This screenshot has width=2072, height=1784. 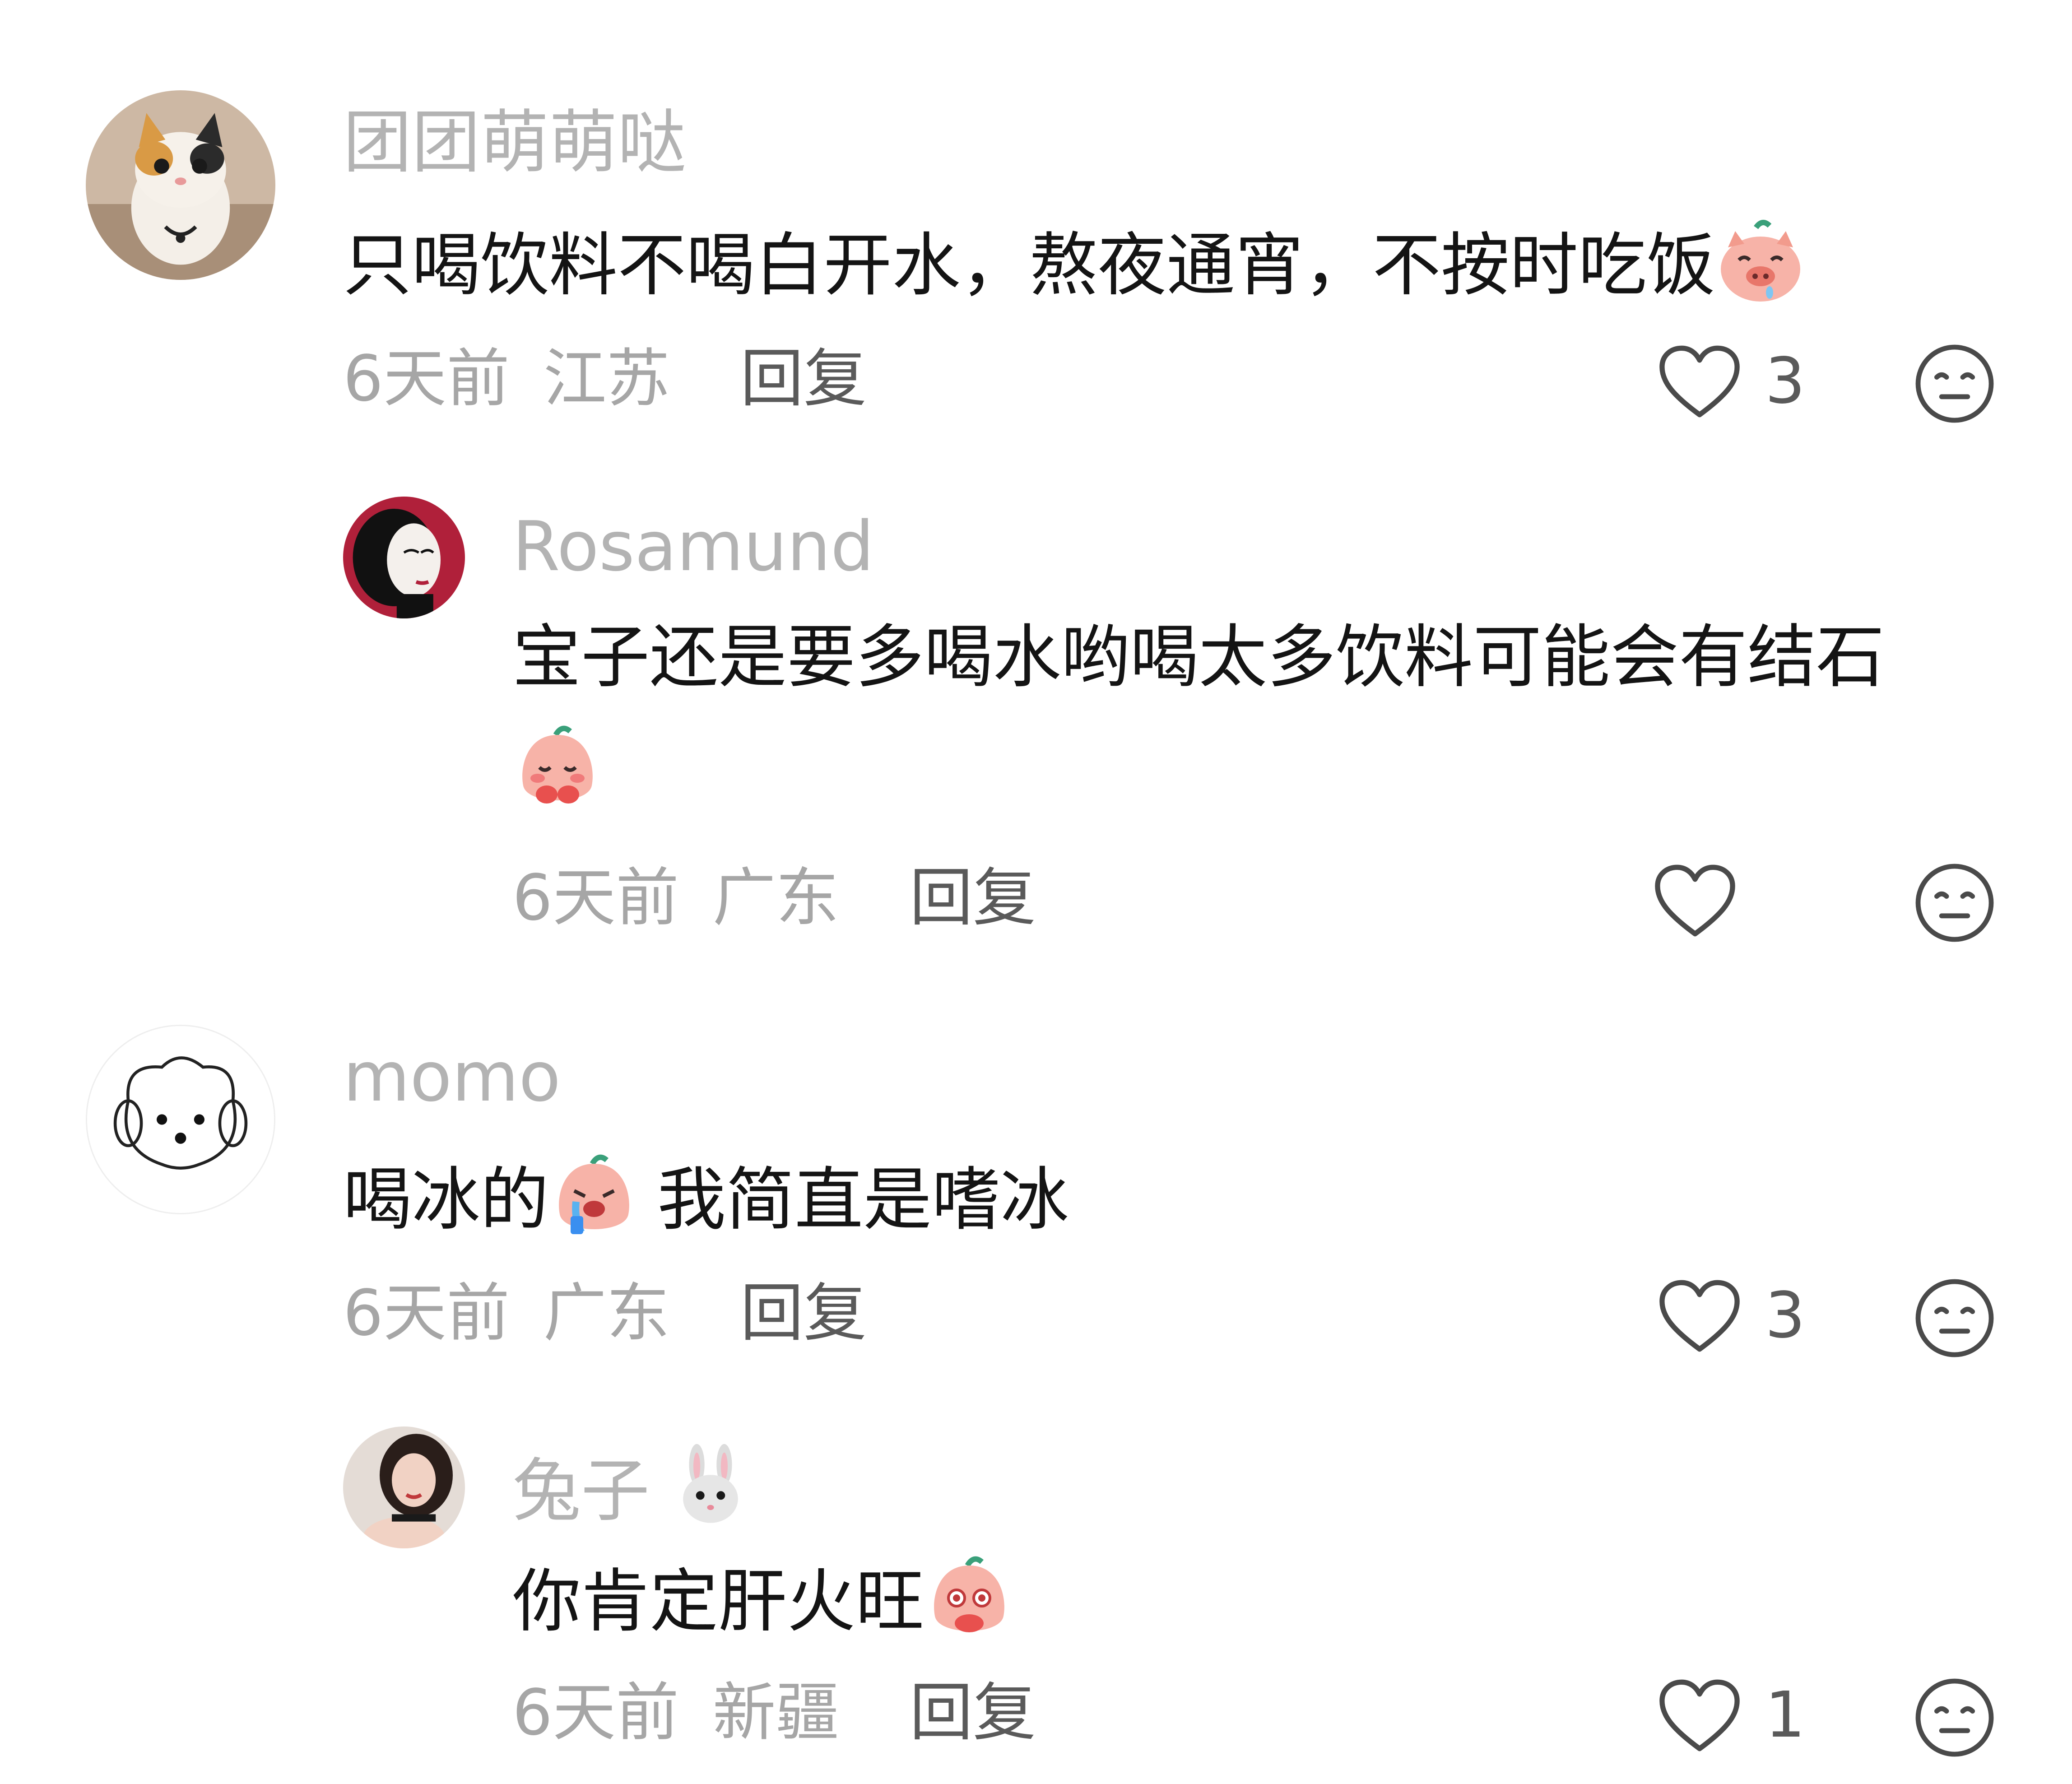 I want to click on rabbit-emoji, so click(x=710, y=1485).